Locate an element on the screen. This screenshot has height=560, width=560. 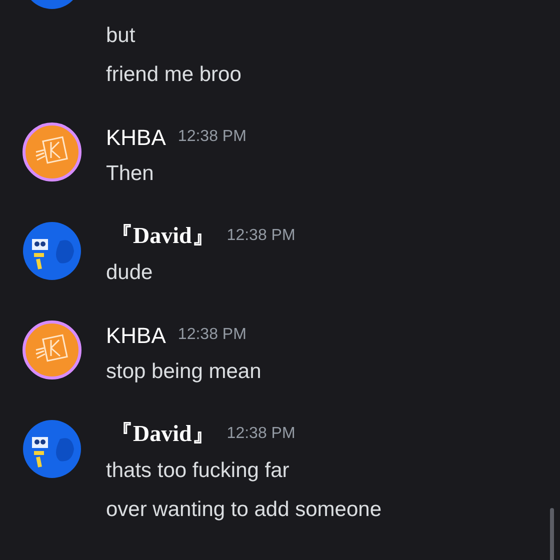
message-text: Then is located at coordinates (130, 174).